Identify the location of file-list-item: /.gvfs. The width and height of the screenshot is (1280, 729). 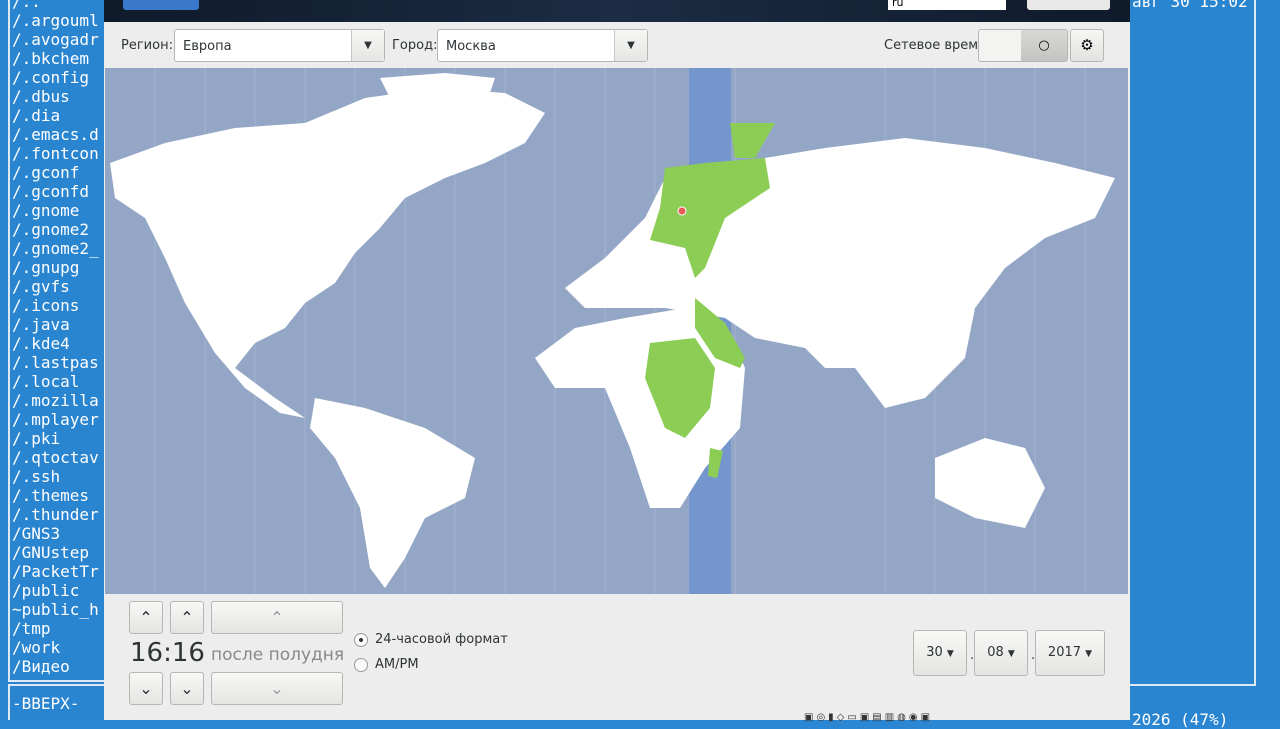
(59, 286).